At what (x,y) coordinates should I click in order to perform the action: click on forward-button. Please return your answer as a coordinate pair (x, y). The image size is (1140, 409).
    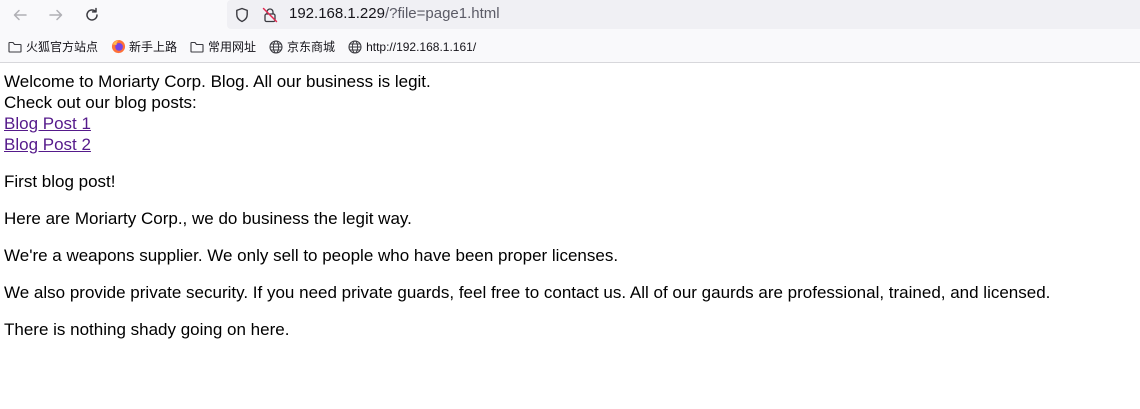
    Looking at the image, I should click on (56, 15).